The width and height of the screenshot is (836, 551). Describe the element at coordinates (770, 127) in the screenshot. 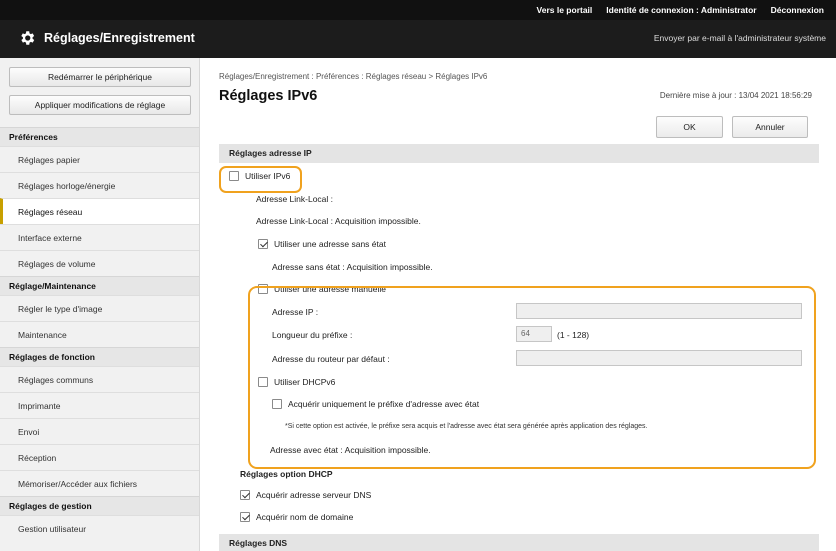

I see `cancel-button: Annuler` at that location.